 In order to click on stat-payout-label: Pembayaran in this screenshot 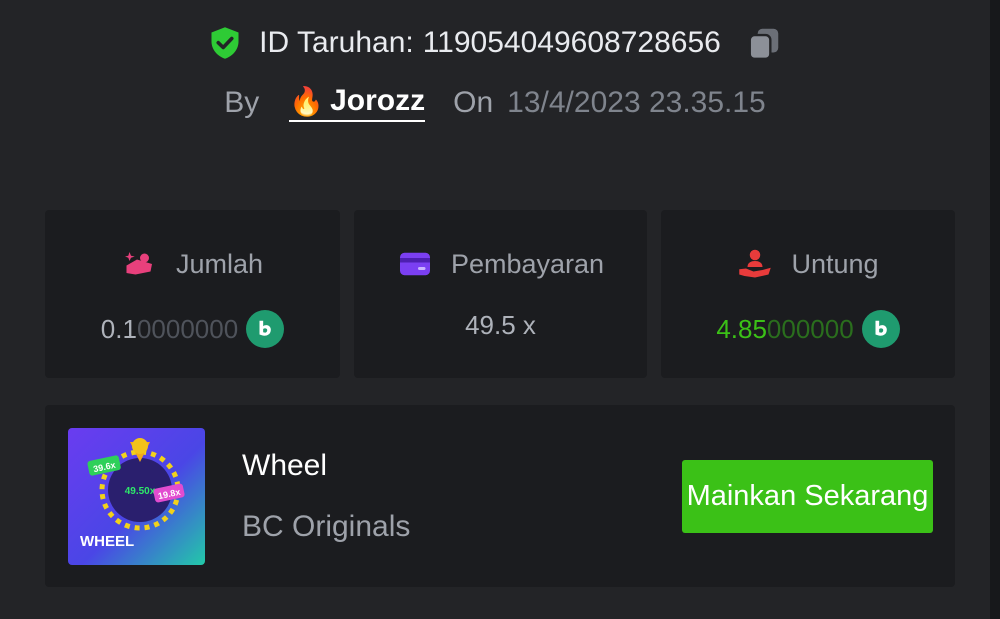, I will do `click(527, 263)`.